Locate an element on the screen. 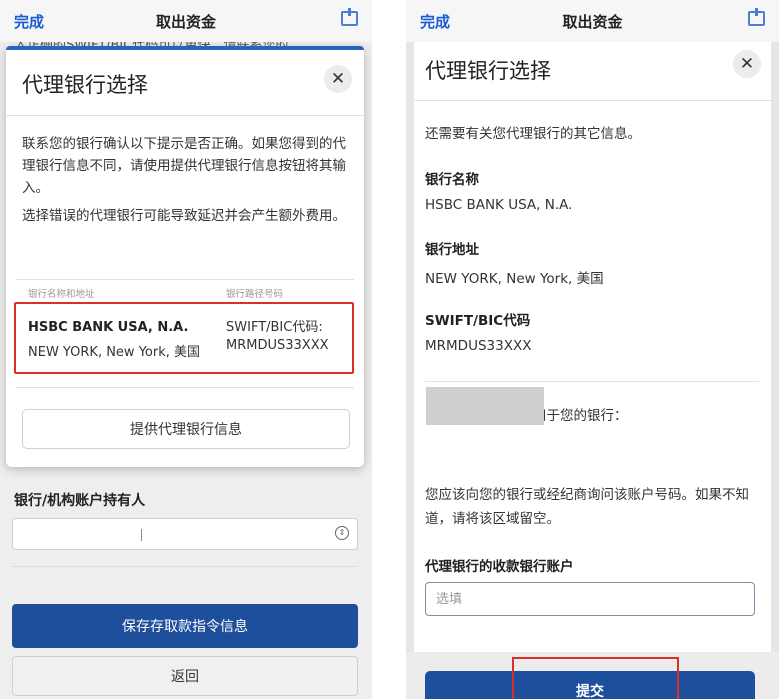  swift-label: SWIFT/BIC代码 is located at coordinates (478, 321).